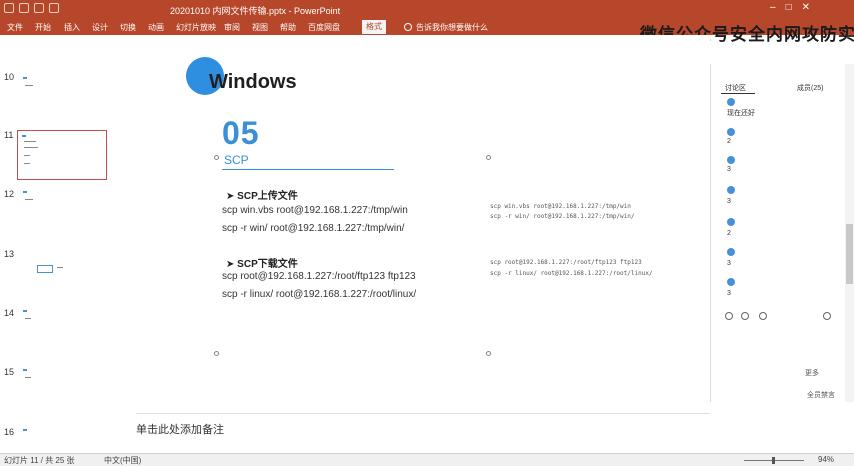  Describe the element at coordinates (123, 460) in the screenshot. I see `language-indicator: 中文(中国)` at that location.